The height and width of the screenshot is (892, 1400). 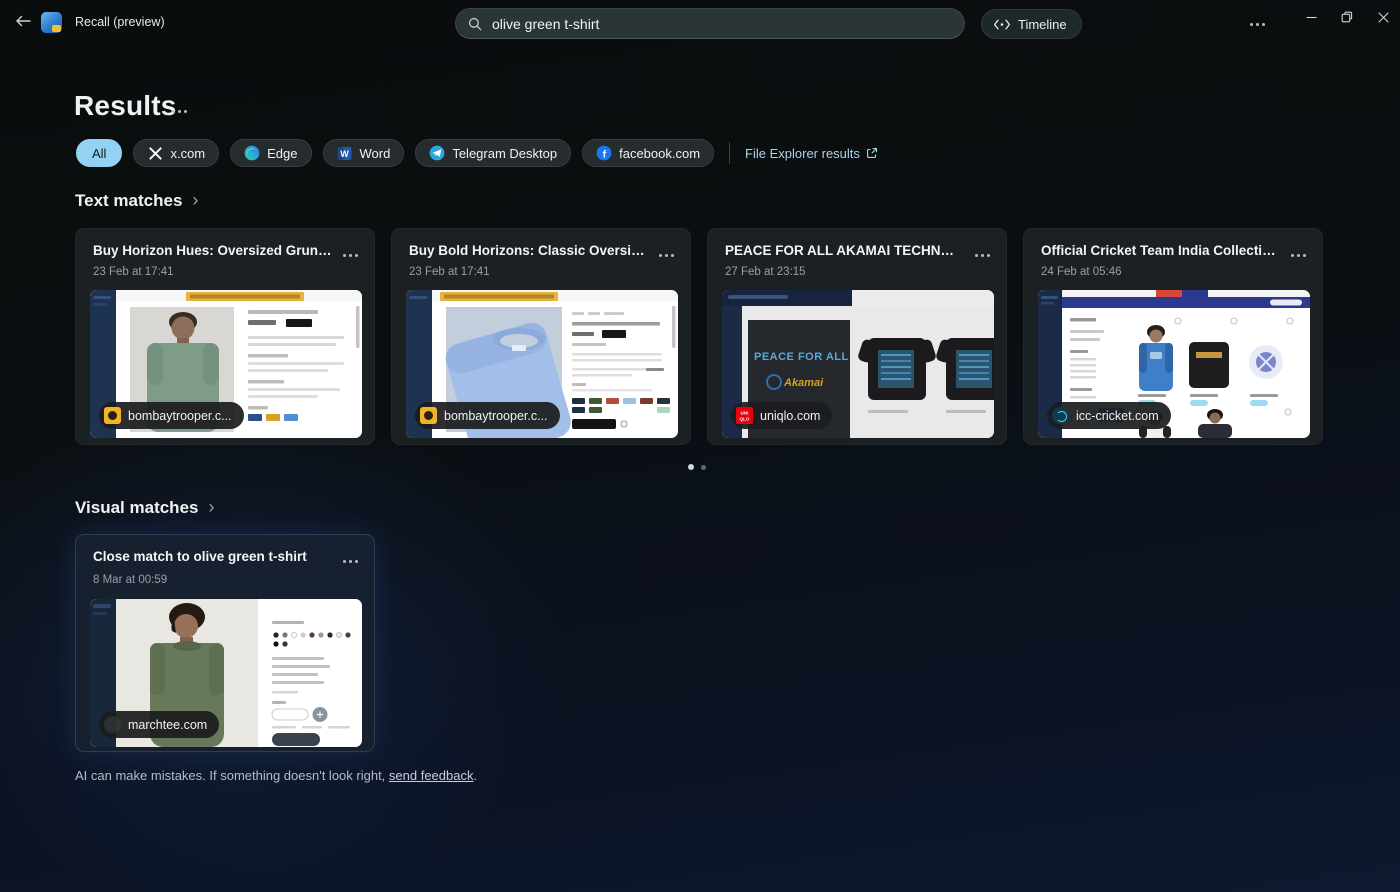 I want to click on file-explorer-results-link: File Explorer results, so click(x=811, y=153).